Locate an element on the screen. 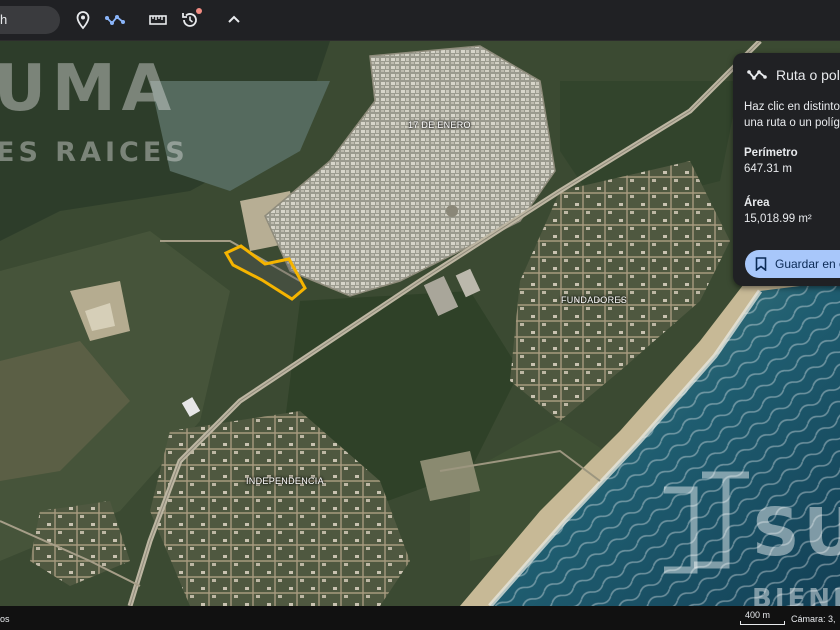 This screenshot has width=840, height=630. area-value: 15,018.99 m² is located at coordinates (778, 219).